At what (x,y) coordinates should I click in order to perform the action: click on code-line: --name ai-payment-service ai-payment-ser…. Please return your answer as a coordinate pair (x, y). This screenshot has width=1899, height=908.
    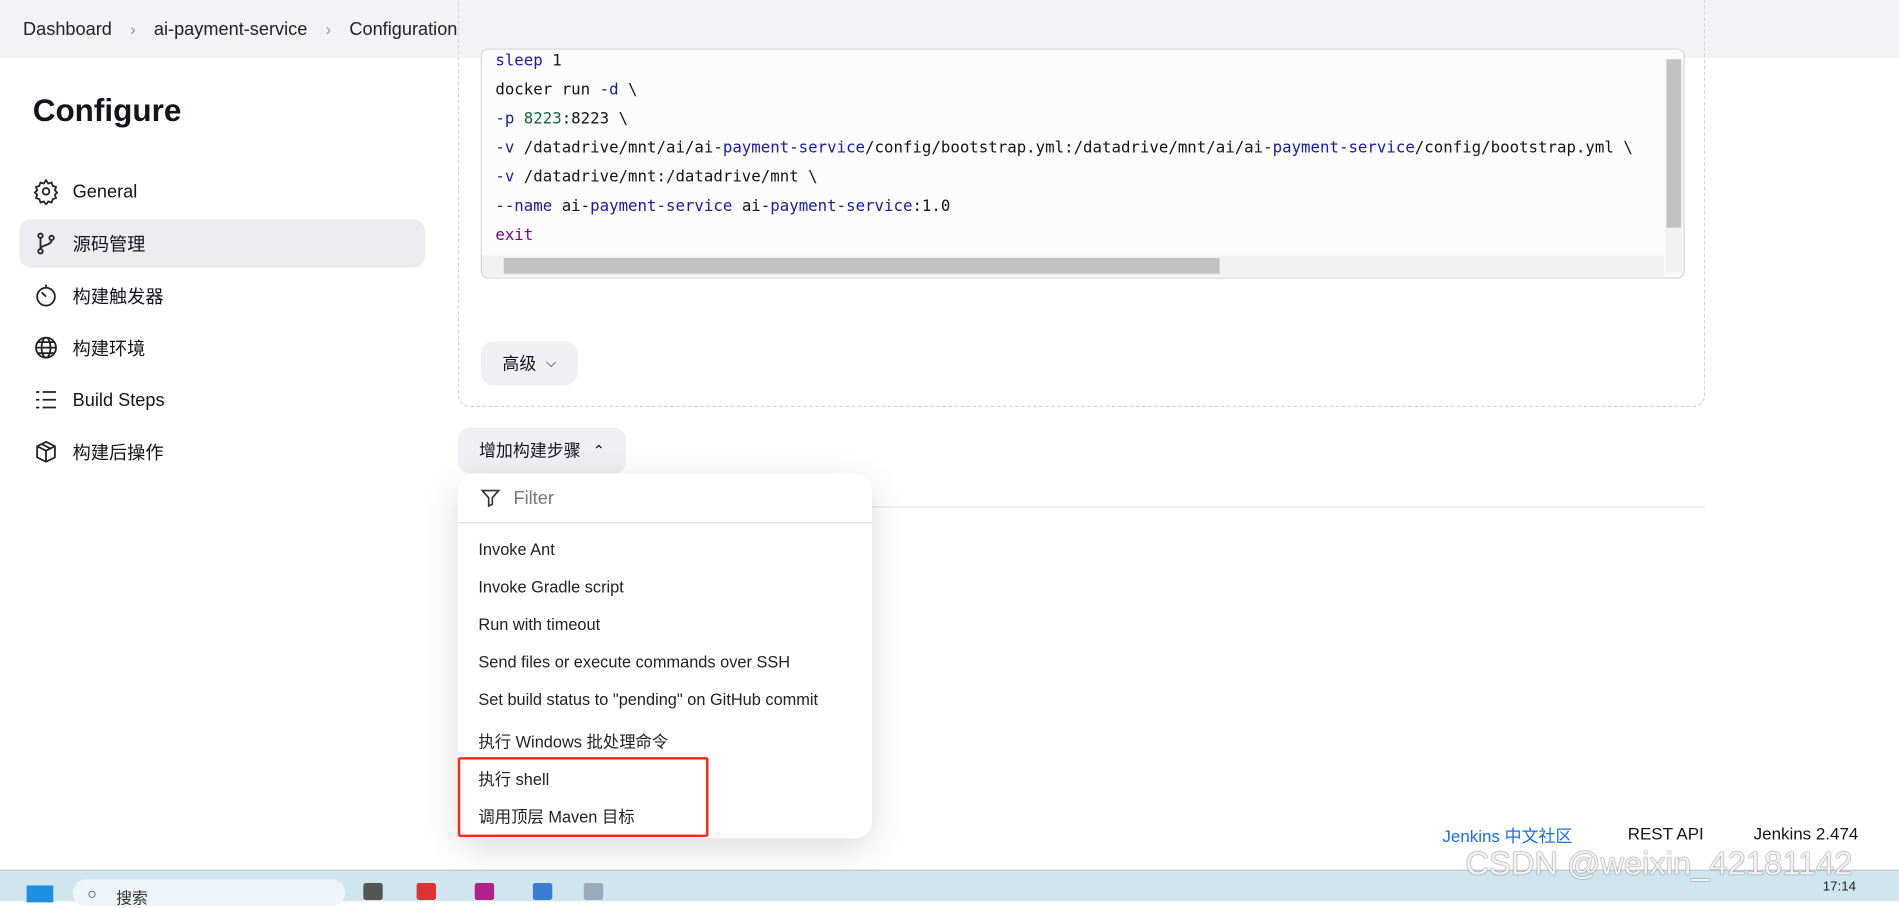
    Looking at the image, I should click on (723, 206).